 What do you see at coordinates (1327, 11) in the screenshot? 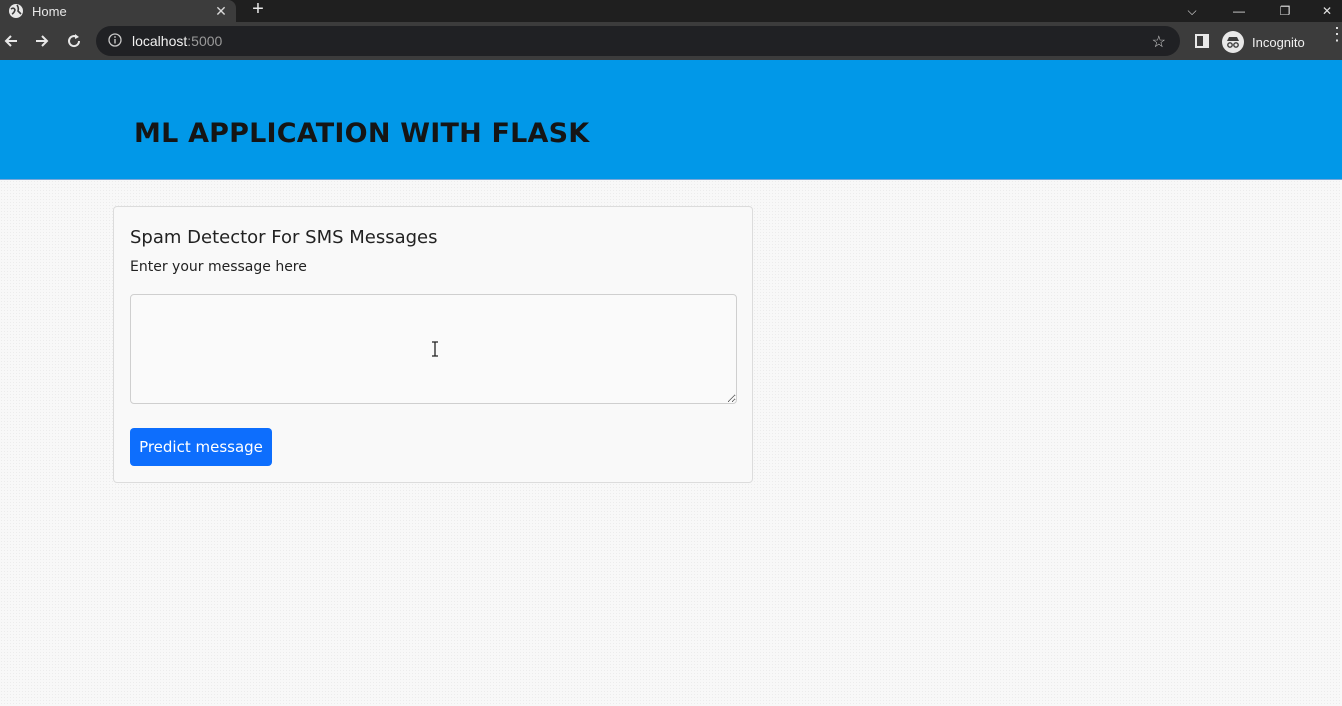
I see `close-window-button: ✕` at bounding box center [1327, 11].